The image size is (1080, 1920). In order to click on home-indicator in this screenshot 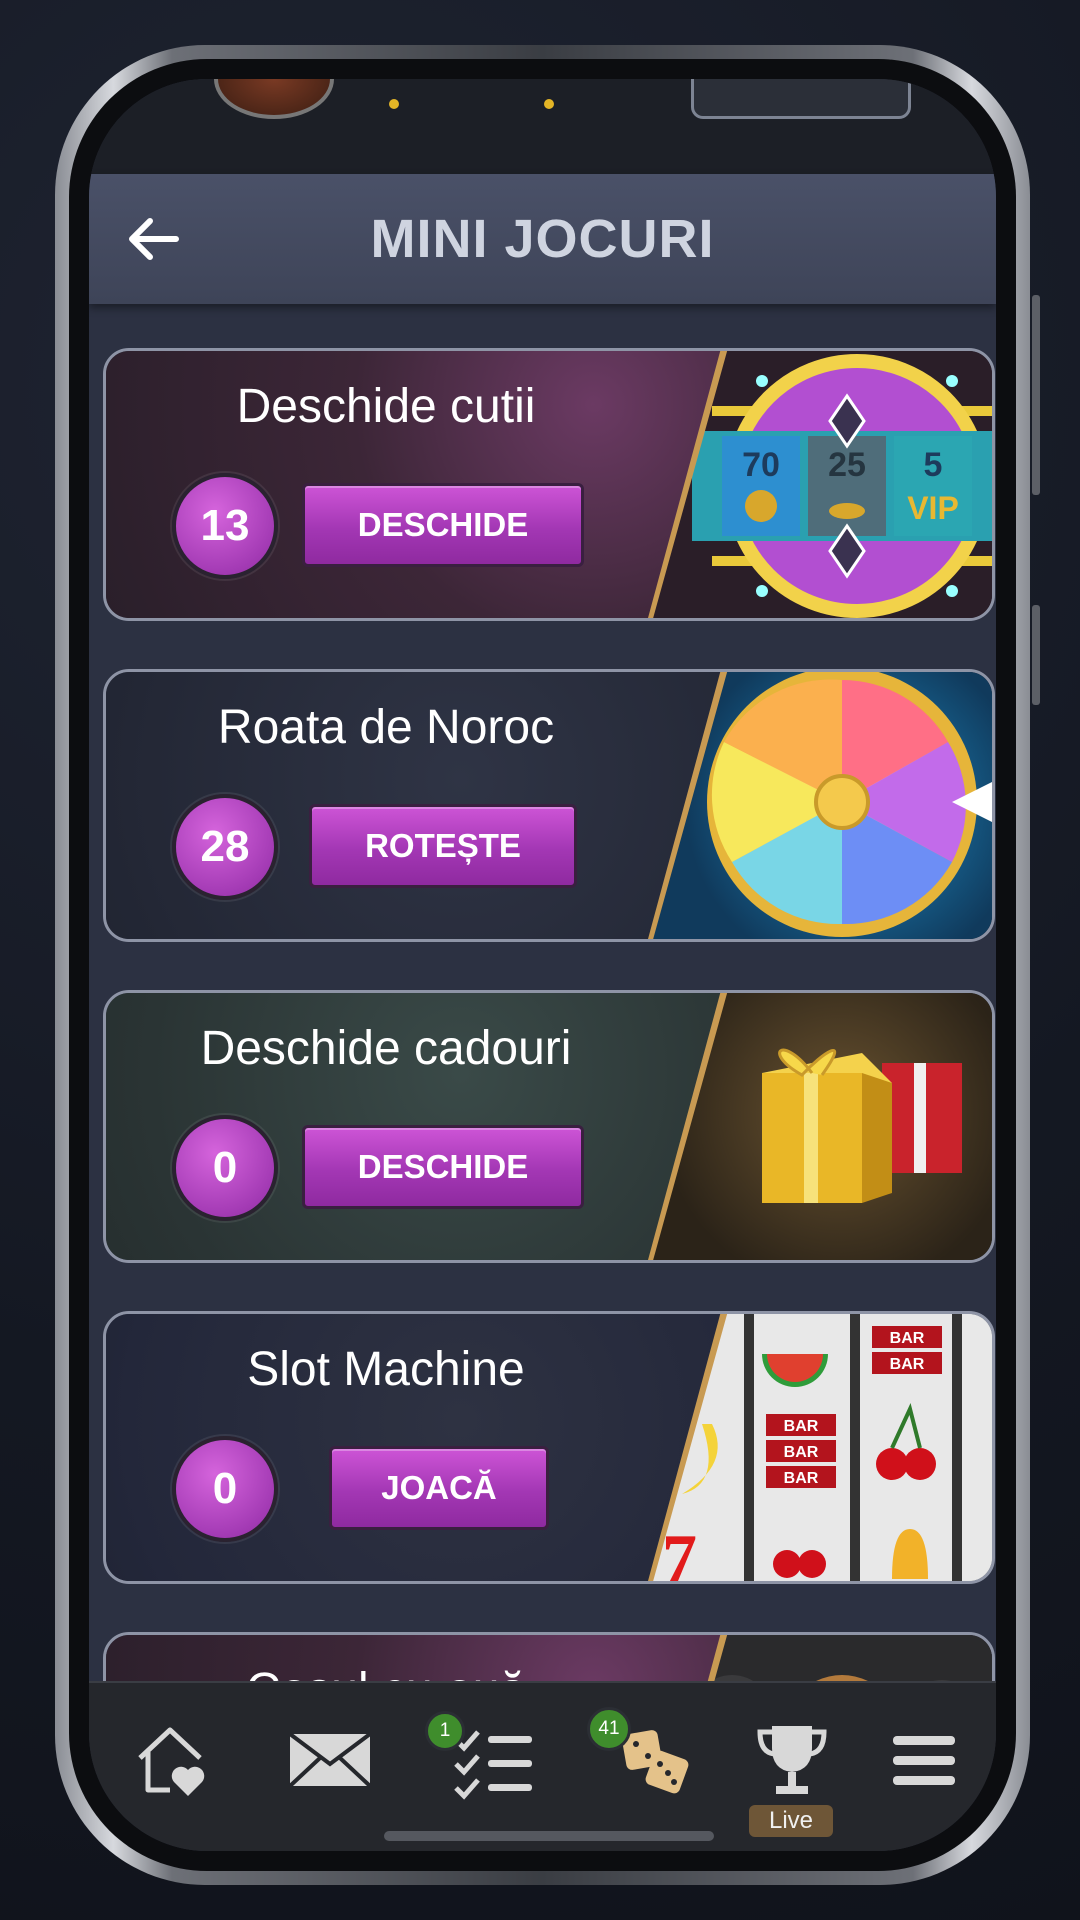, I will do `click(549, 1836)`.